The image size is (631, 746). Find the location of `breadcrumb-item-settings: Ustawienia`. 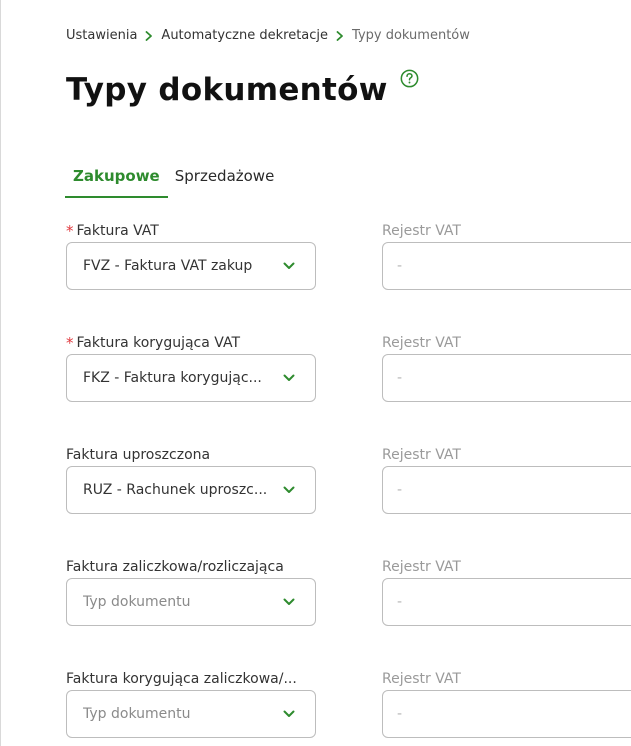

breadcrumb-item-settings: Ustawienia is located at coordinates (101, 36).